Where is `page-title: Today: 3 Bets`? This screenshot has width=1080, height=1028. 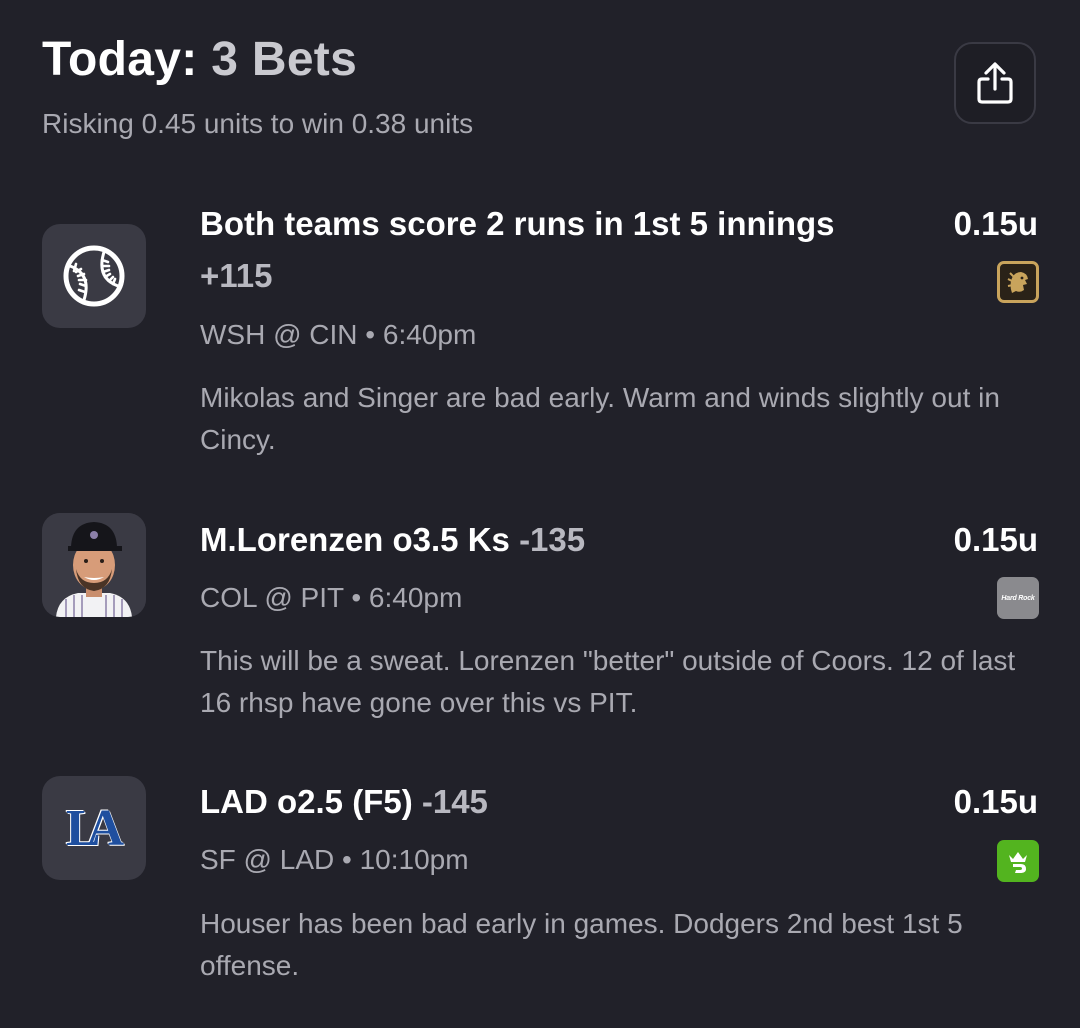
page-title: Today: 3 Bets is located at coordinates (199, 60).